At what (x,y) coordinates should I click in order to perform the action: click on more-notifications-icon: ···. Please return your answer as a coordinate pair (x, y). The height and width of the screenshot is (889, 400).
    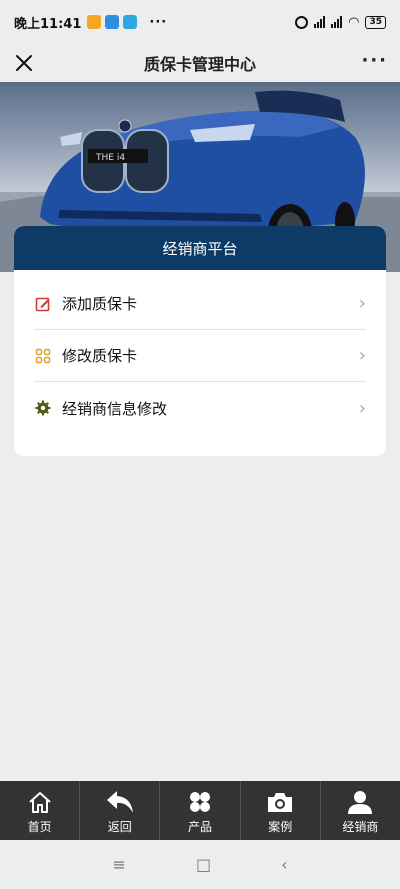
    Looking at the image, I should click on (158, 22).